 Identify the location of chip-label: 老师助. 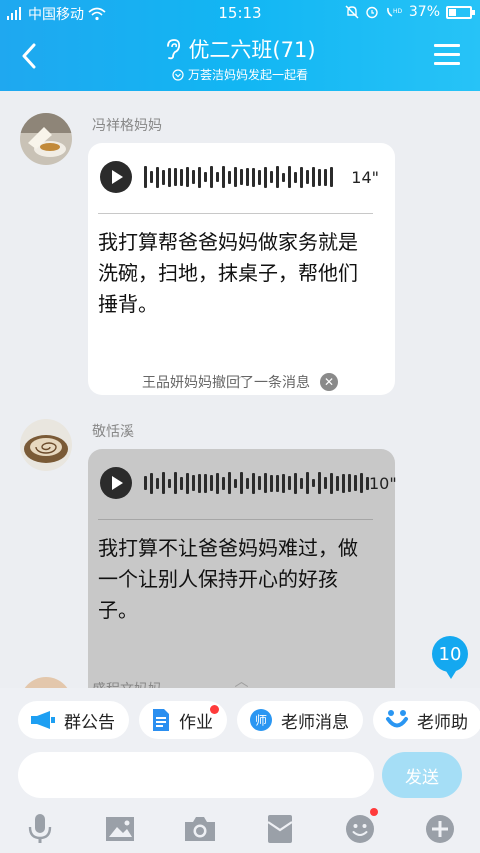
(442, 722).